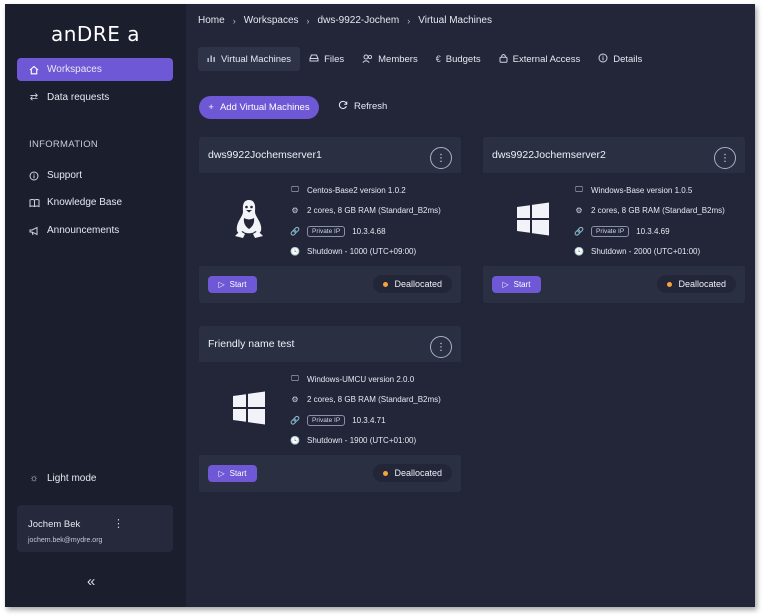 Image resolution: width=766 pixels, height=616 pixels. Describe the element at coordinates (249, 219) in the screenshot. I see `linux-icon` at that location.